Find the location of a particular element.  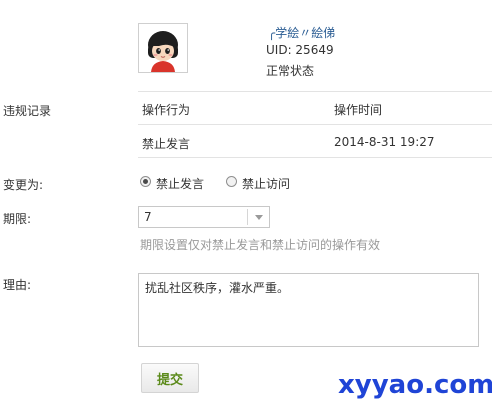

period-label: 期限: is located at coordinates (17, 219).